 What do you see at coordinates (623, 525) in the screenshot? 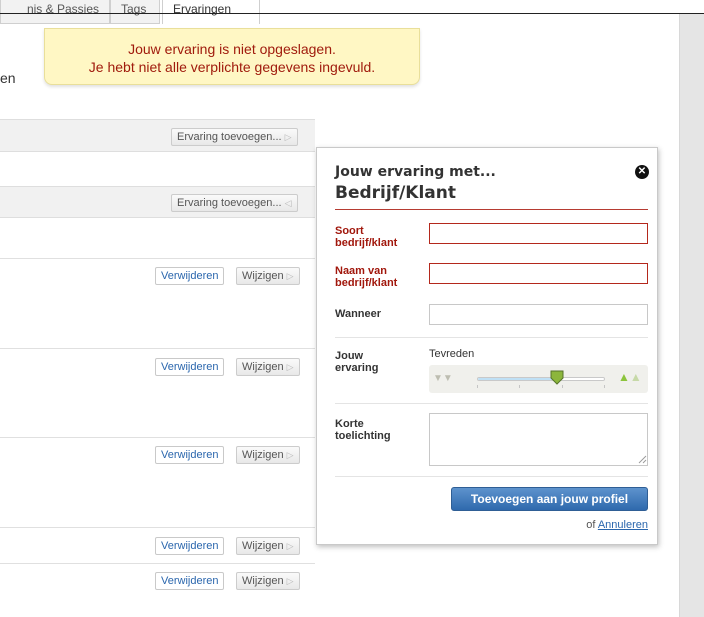
I see `cancel-link: Annuleren` at bounding box center [623, 525].